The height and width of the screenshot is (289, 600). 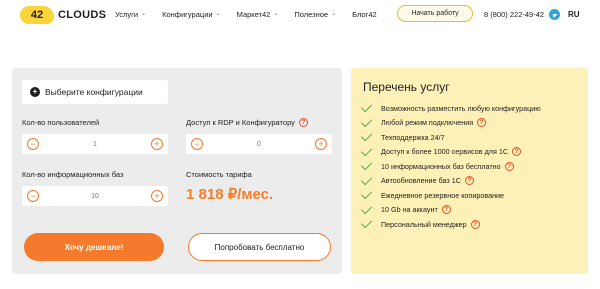 What do you see at coordinates (514, 14) in the screenshot?
I see `phone-number: 8 (800) 222-49-42` at bounding box center [514, 14].